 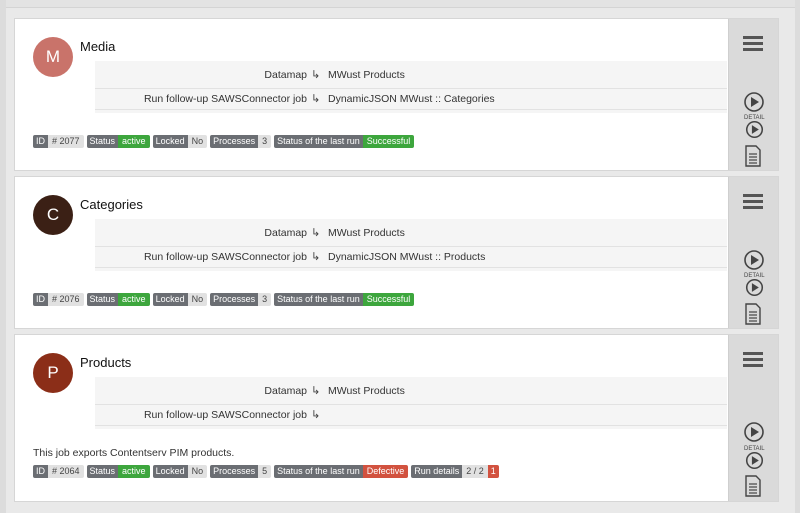 I want to click on top-bar, so click(x=400, y=4).